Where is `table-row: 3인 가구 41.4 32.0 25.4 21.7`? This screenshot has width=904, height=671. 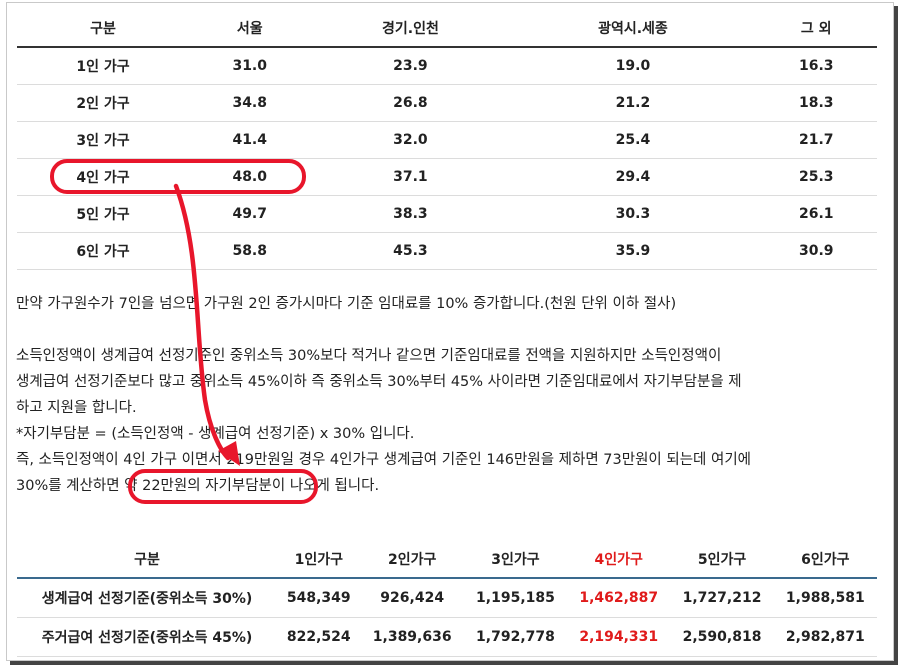
table-row: 3인 가구 41.4 32.0 25.4 21.7 is located at coordinates (447, 140).